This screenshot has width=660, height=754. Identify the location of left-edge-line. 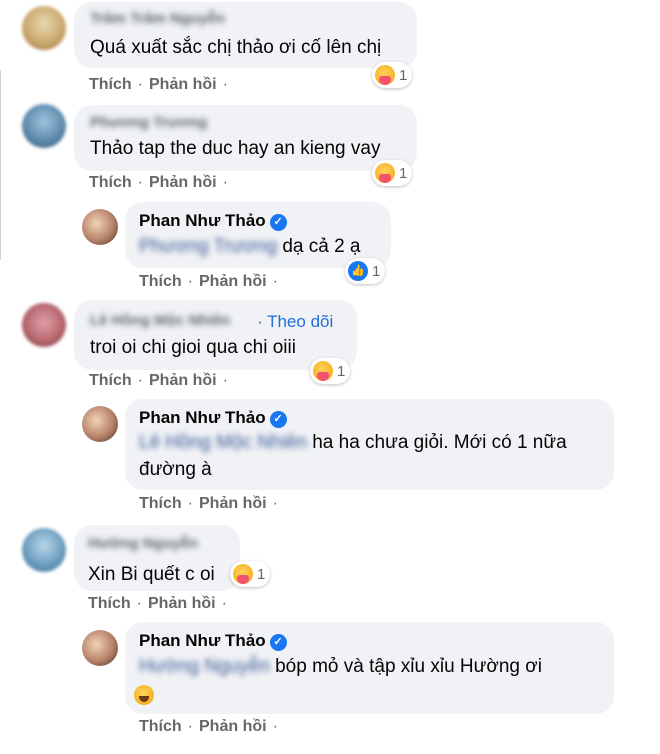
(0, 165).